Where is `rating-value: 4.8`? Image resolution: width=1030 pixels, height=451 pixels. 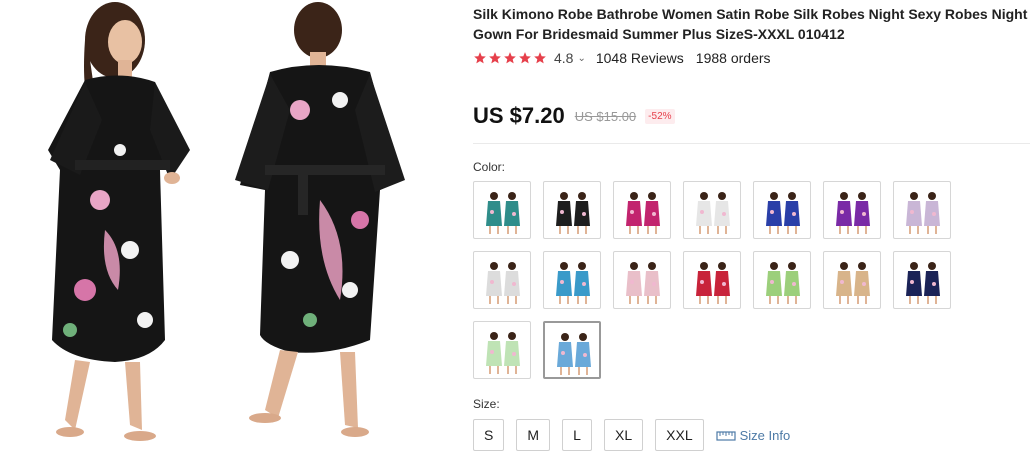 rating-value: 4.8 is located at coordinates (563, 58).